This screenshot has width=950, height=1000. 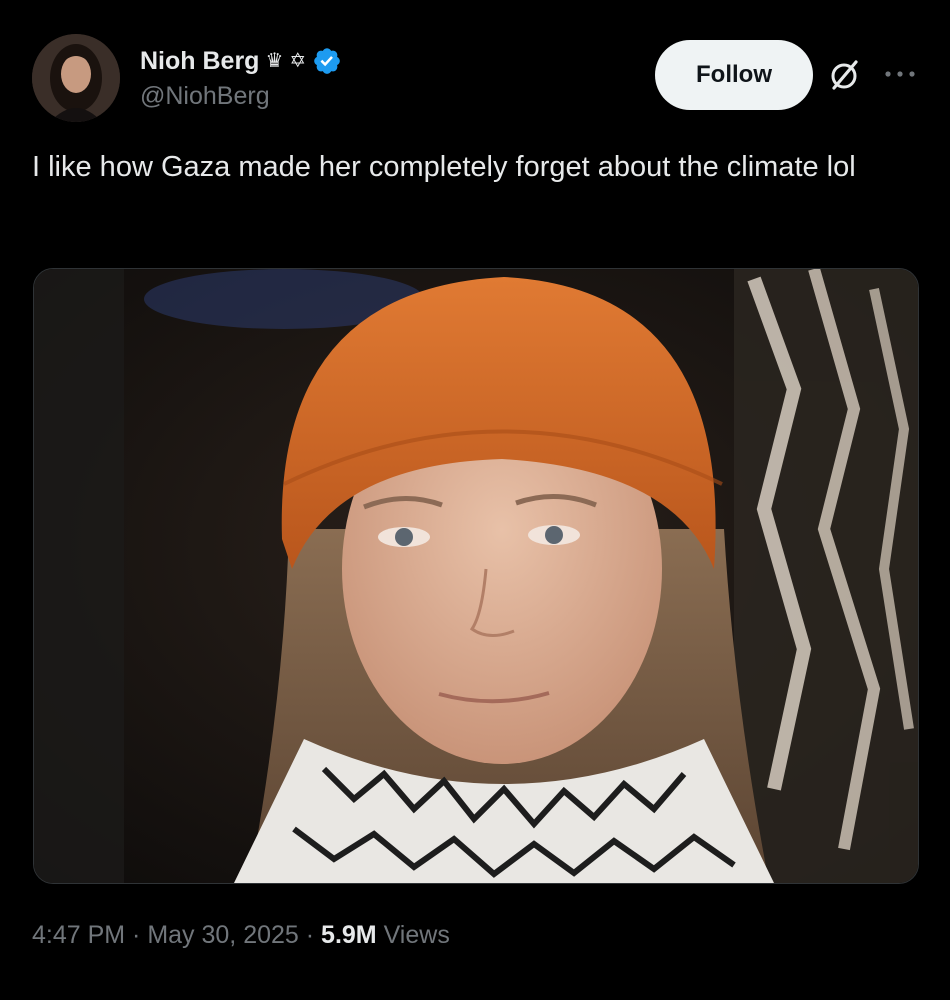 I want to click on grok-icon, so click(x=844, y=76).